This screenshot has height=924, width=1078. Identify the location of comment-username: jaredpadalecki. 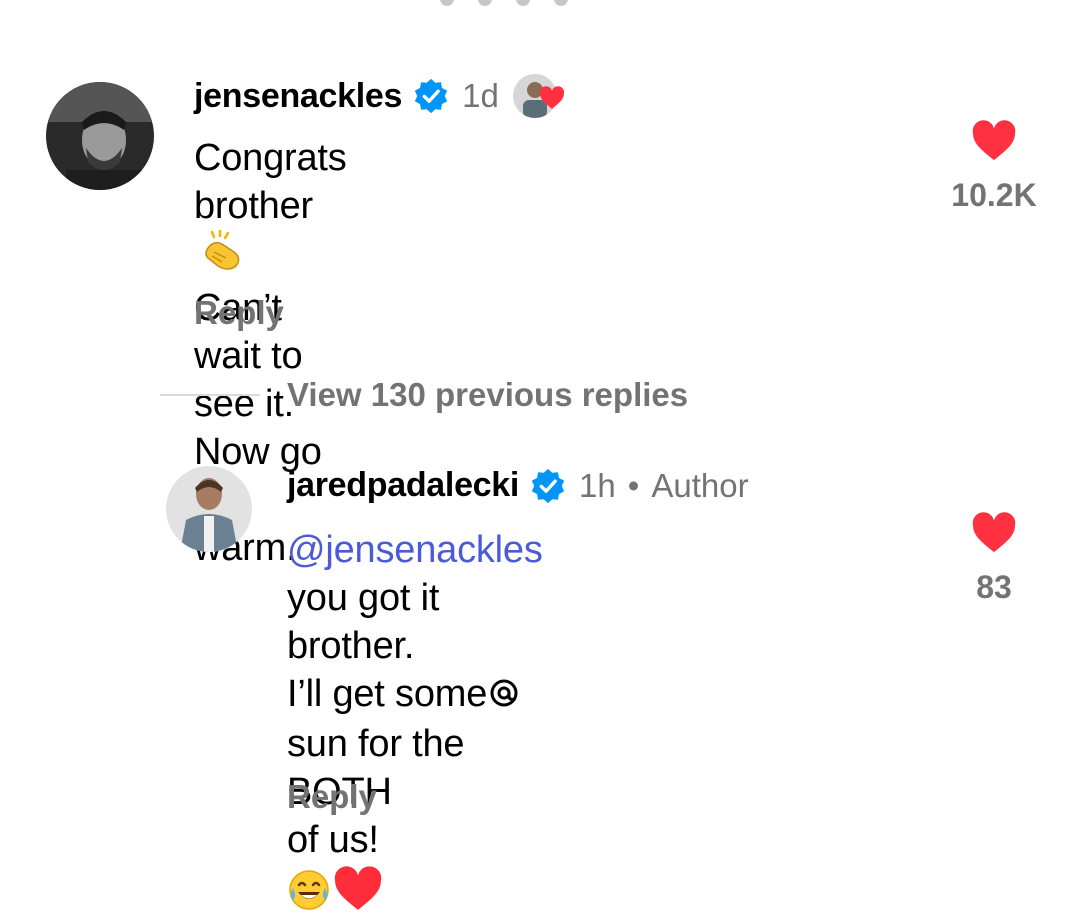
(403, 485).